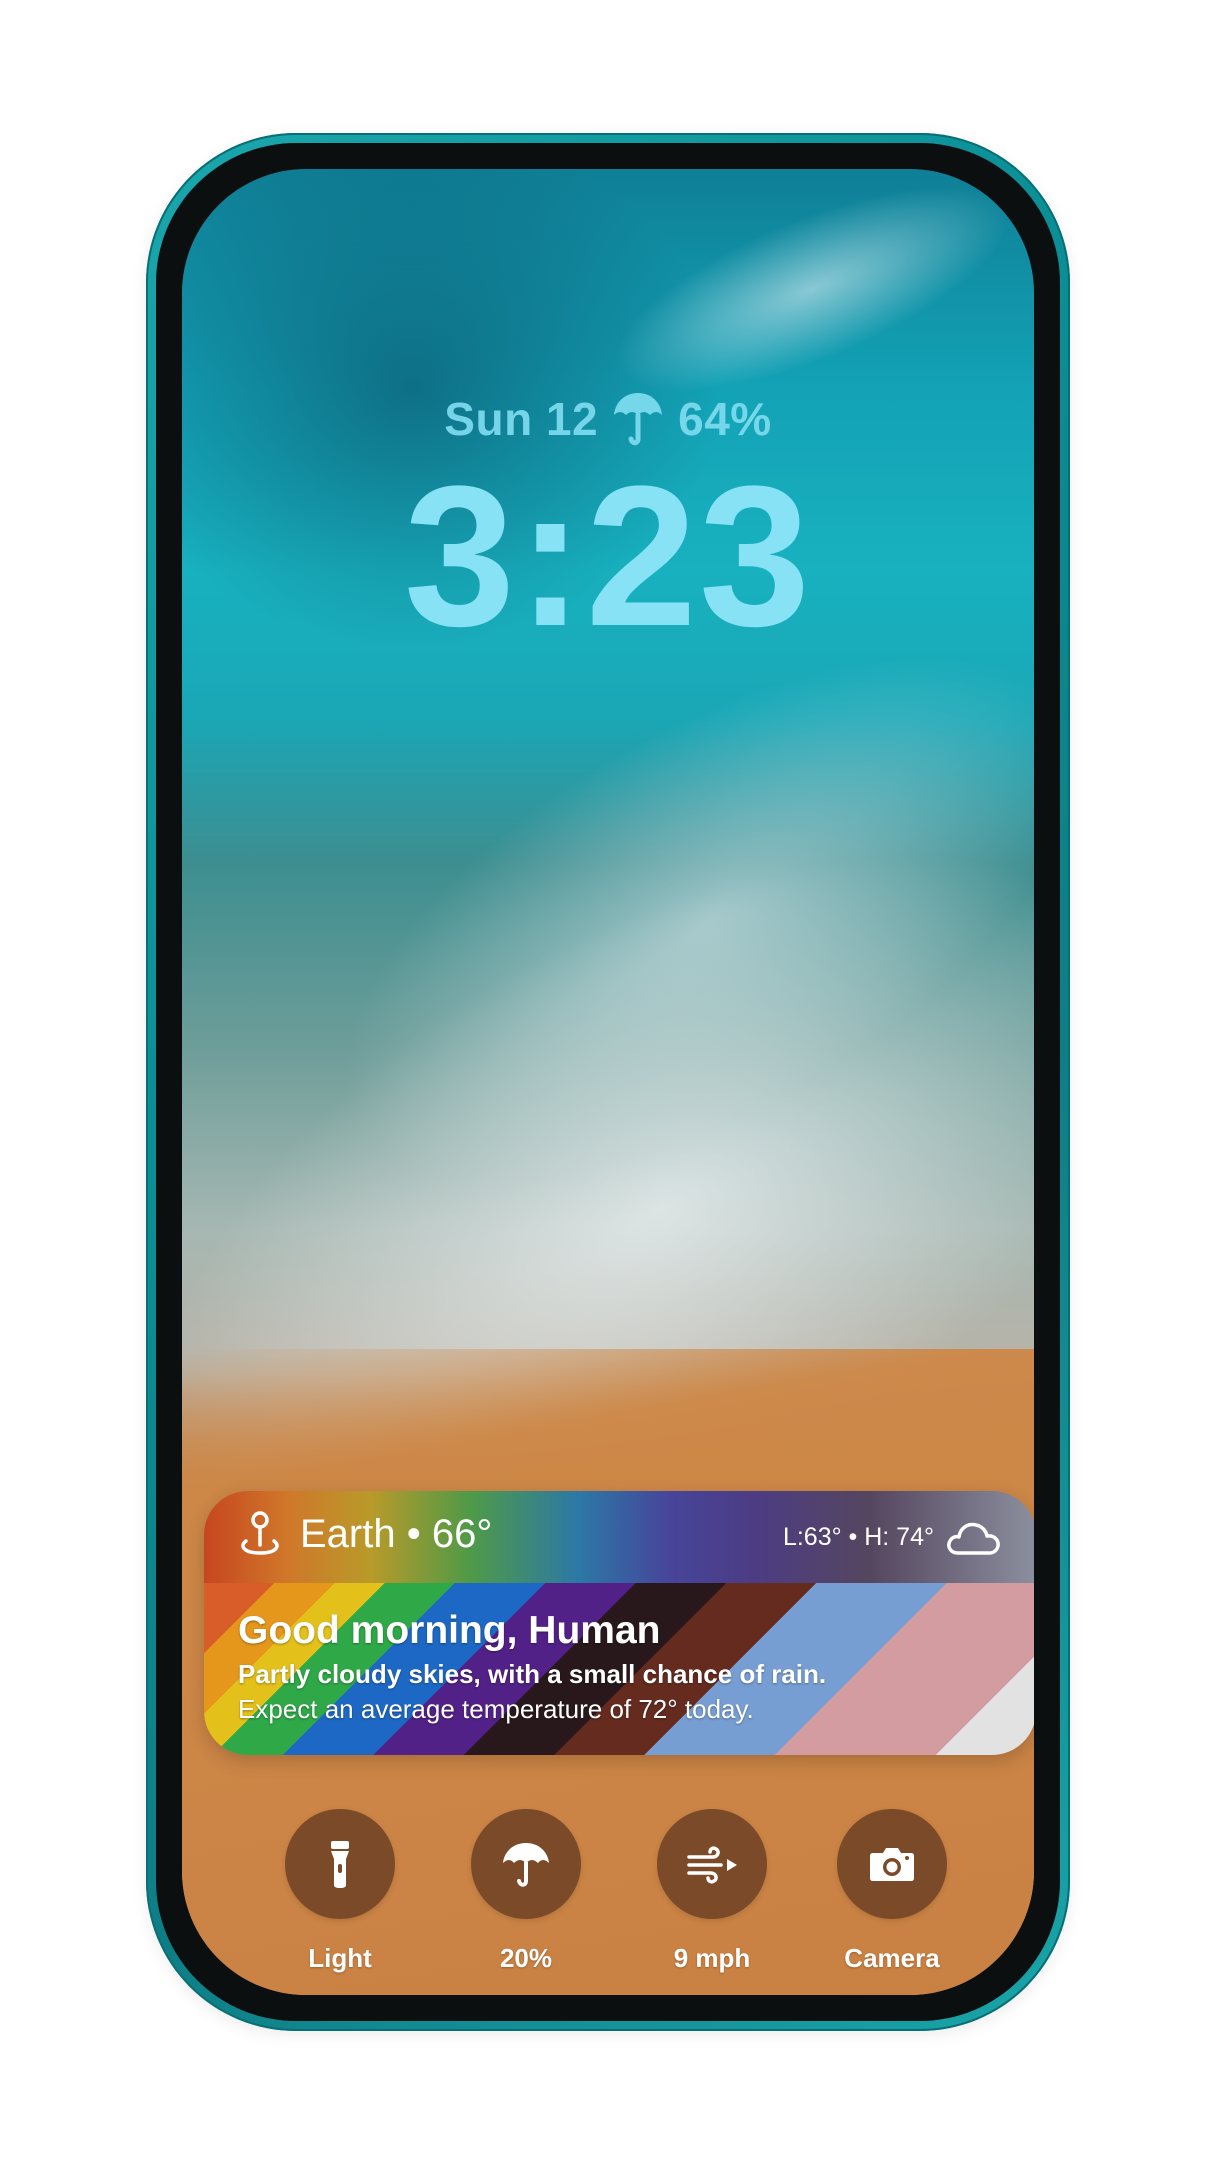 The image size is (1215, 2160). I want to click on low-high-row: L:63° • H: 74°, so click(892, 1537).